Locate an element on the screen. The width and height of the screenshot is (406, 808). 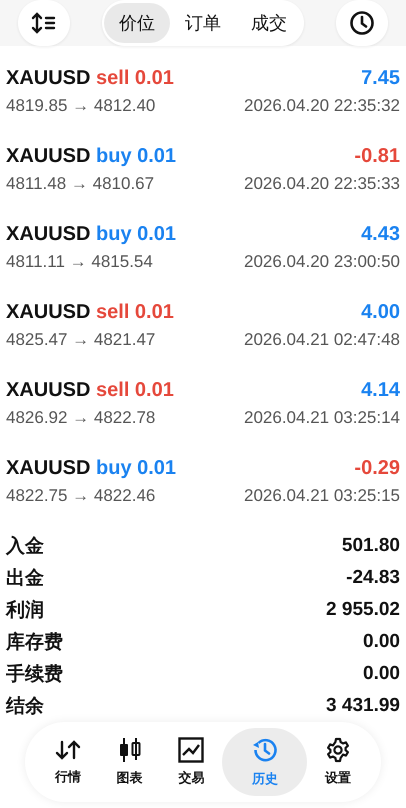
summary-label: 出金 is located at coordinates (25, 579).